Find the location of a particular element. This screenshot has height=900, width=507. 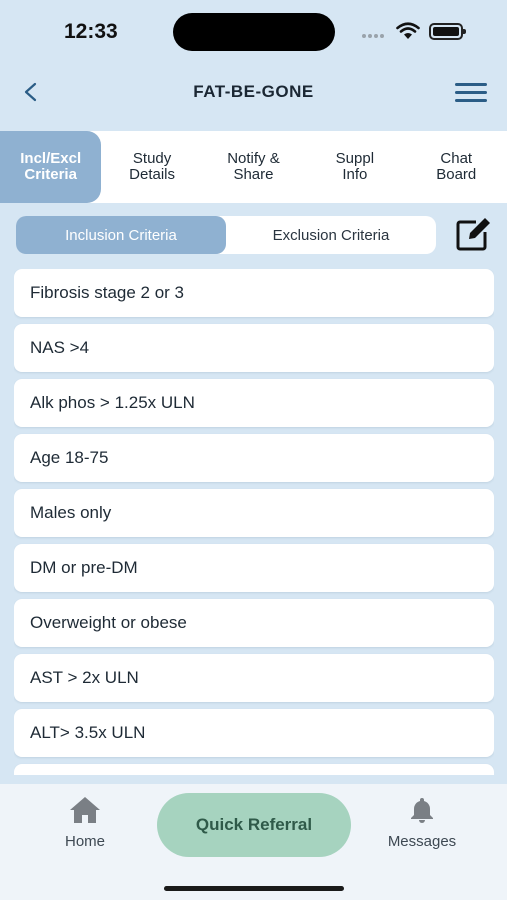

criteria-item: Fibrosis stage 2 or 3 is located at coordinates (254, 293).